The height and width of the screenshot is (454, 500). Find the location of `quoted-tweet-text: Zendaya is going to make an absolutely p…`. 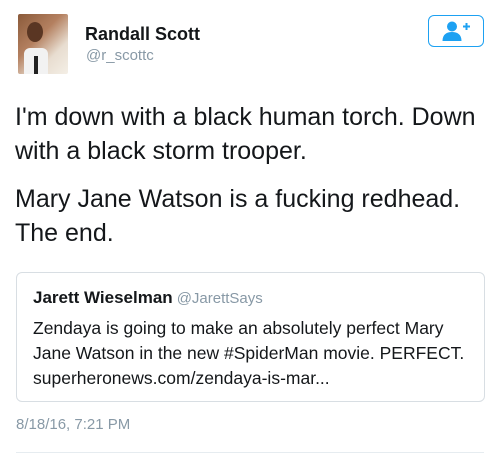

quoted-tweet-text: Zendaya is going to make an absolutely p… is located at coordinates (249, 353).